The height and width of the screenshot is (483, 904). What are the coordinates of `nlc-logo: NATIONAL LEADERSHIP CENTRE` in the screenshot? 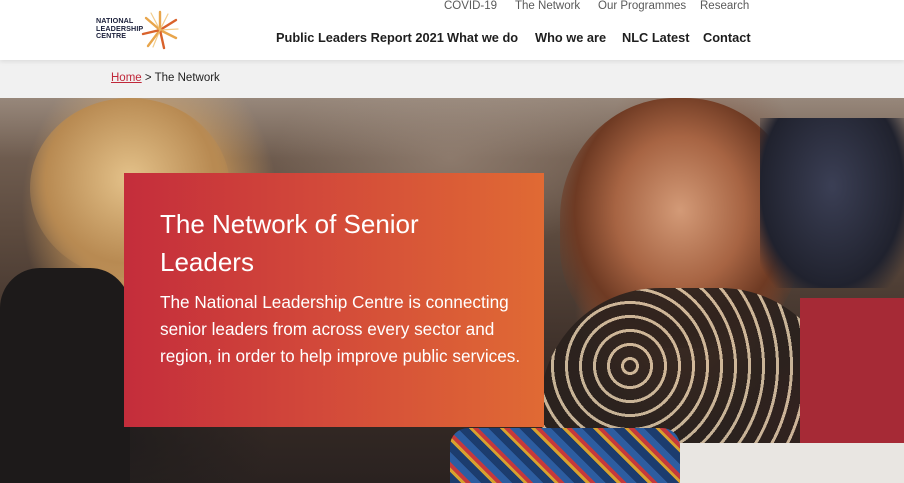 It's located at (139, 31).